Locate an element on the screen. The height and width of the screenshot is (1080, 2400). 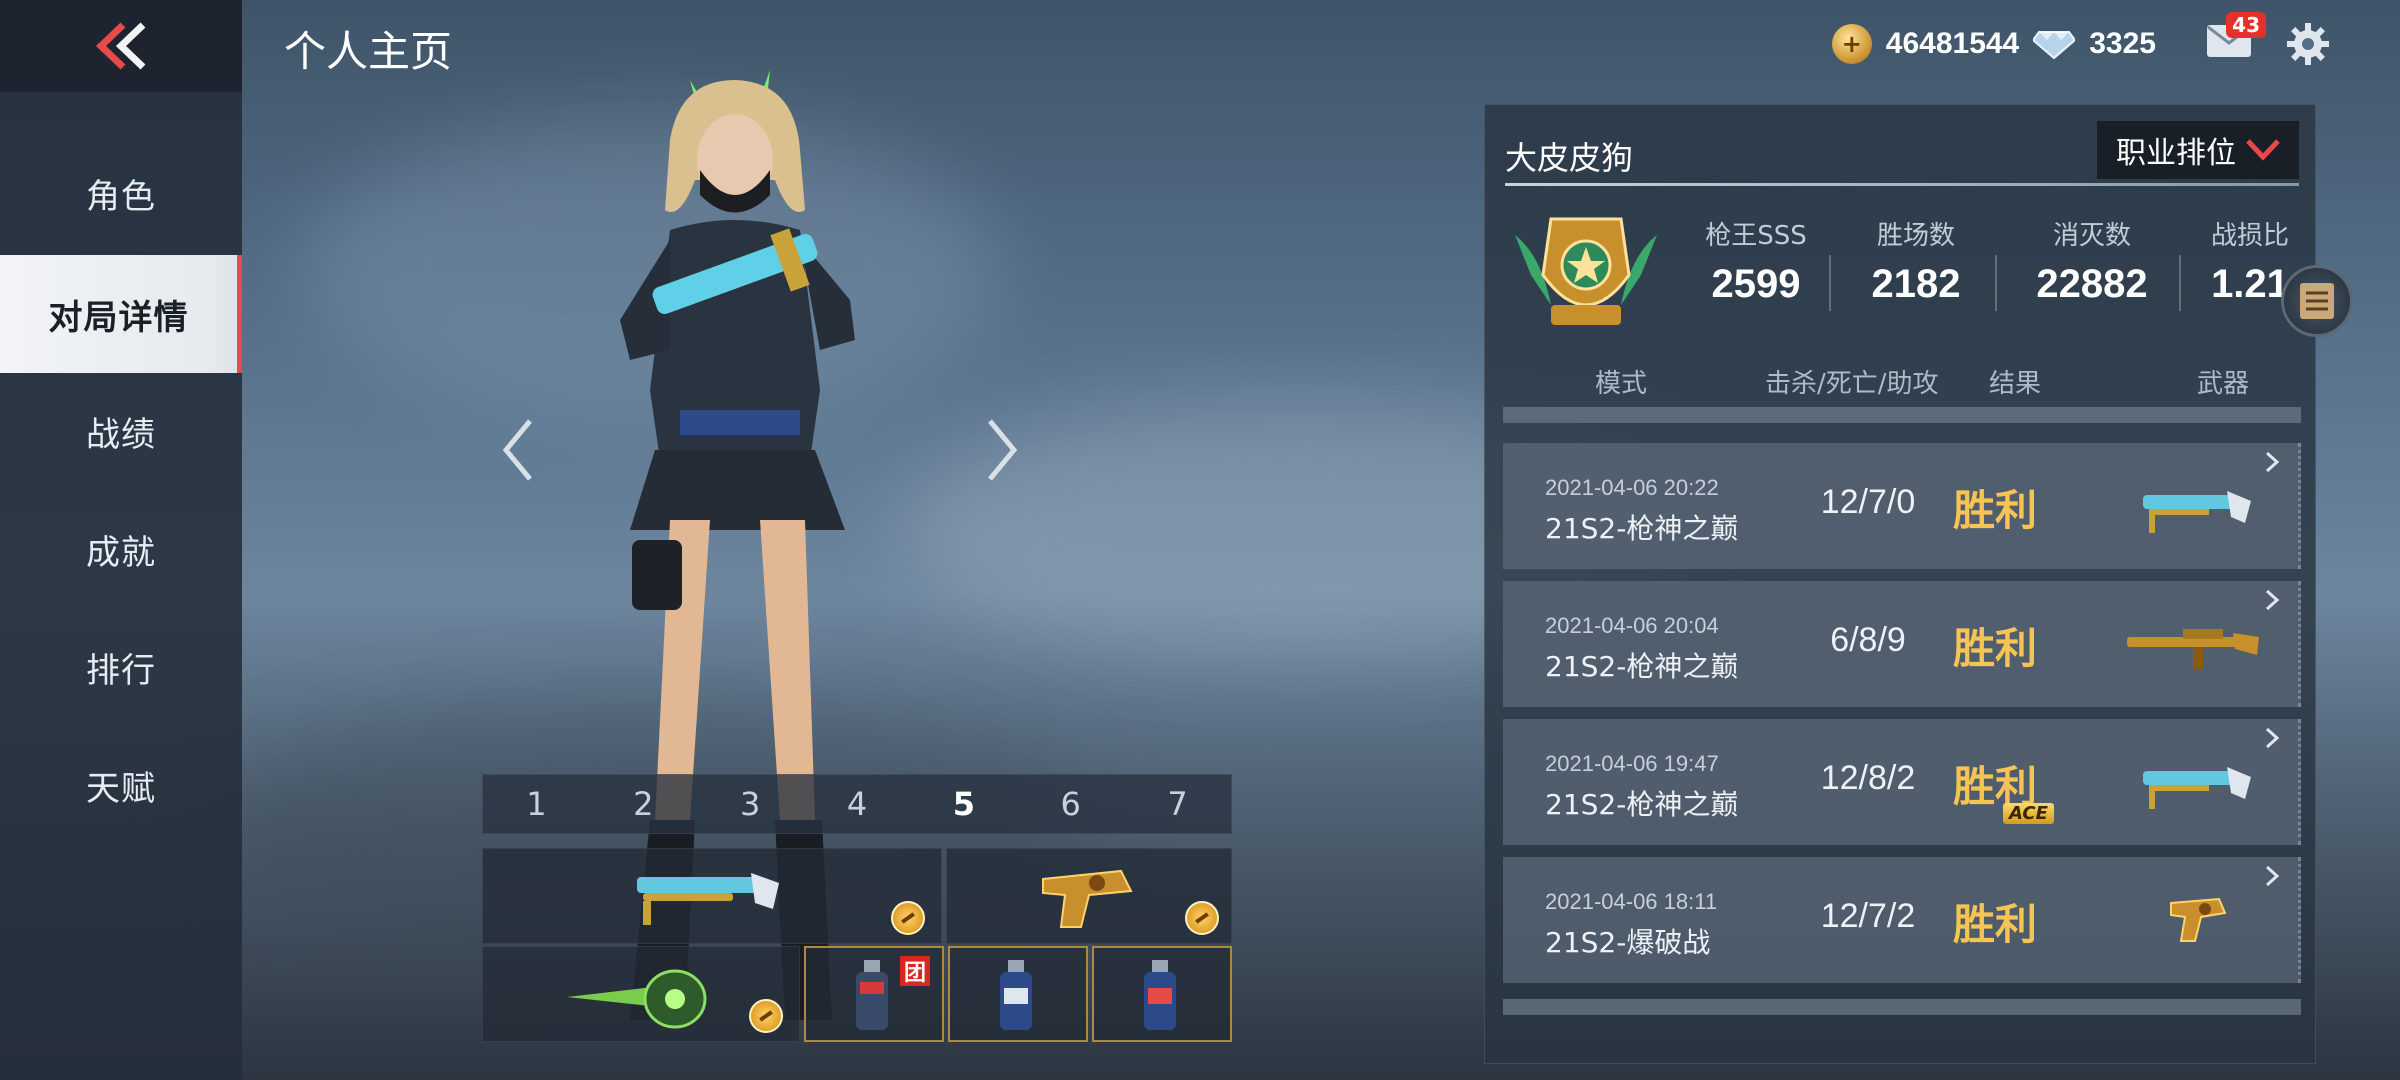
loadout-slot-tab: 7 is located at coordinates (1177, 804).